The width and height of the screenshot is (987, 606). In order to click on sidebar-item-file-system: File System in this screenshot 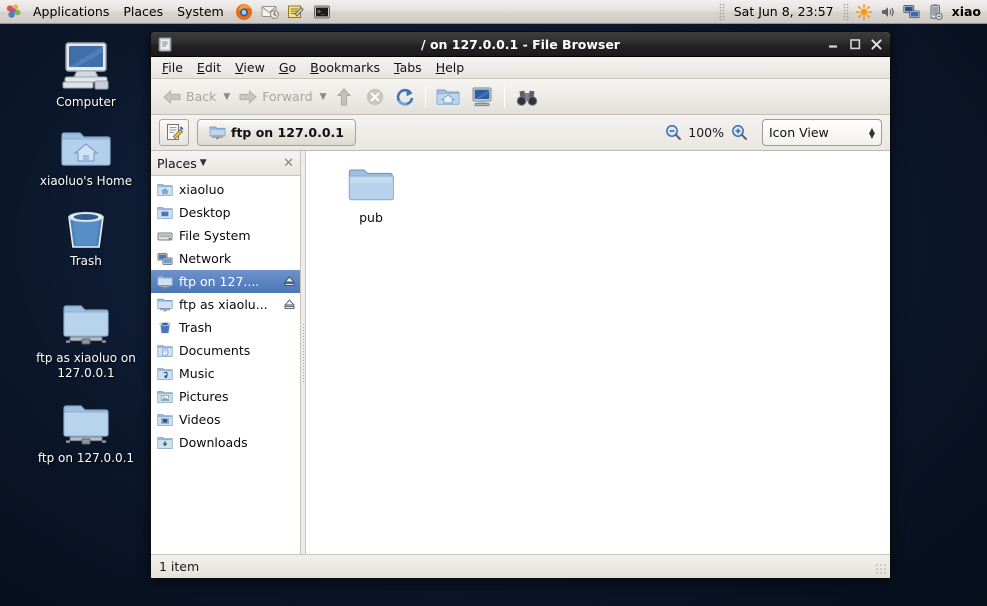, I will do `click(225, 235)`.